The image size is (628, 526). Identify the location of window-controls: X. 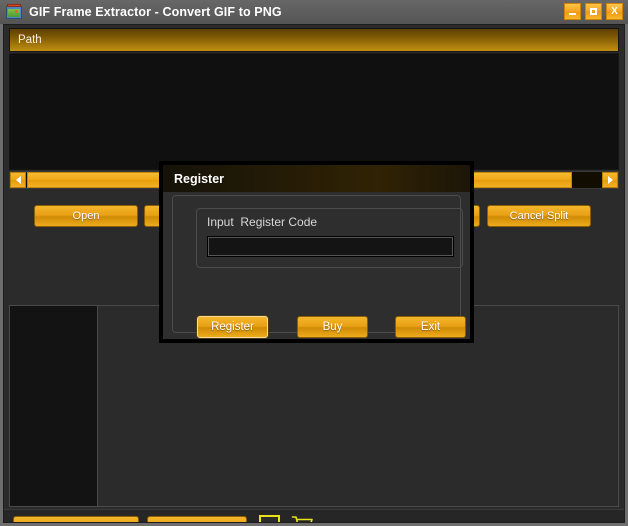
(593, 11).